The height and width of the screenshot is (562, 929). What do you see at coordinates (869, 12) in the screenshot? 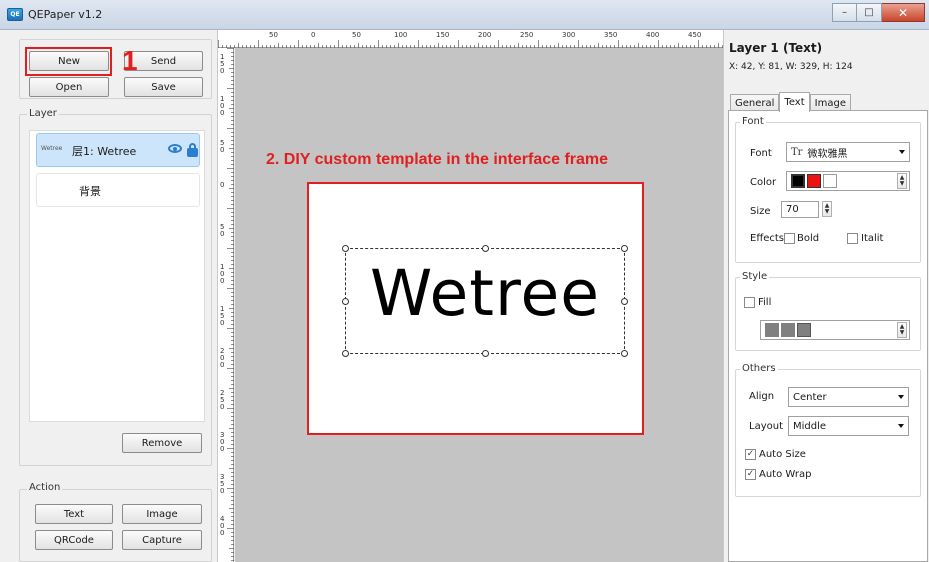
I see `maximize-icon: □` at bounding box center [869, 12].